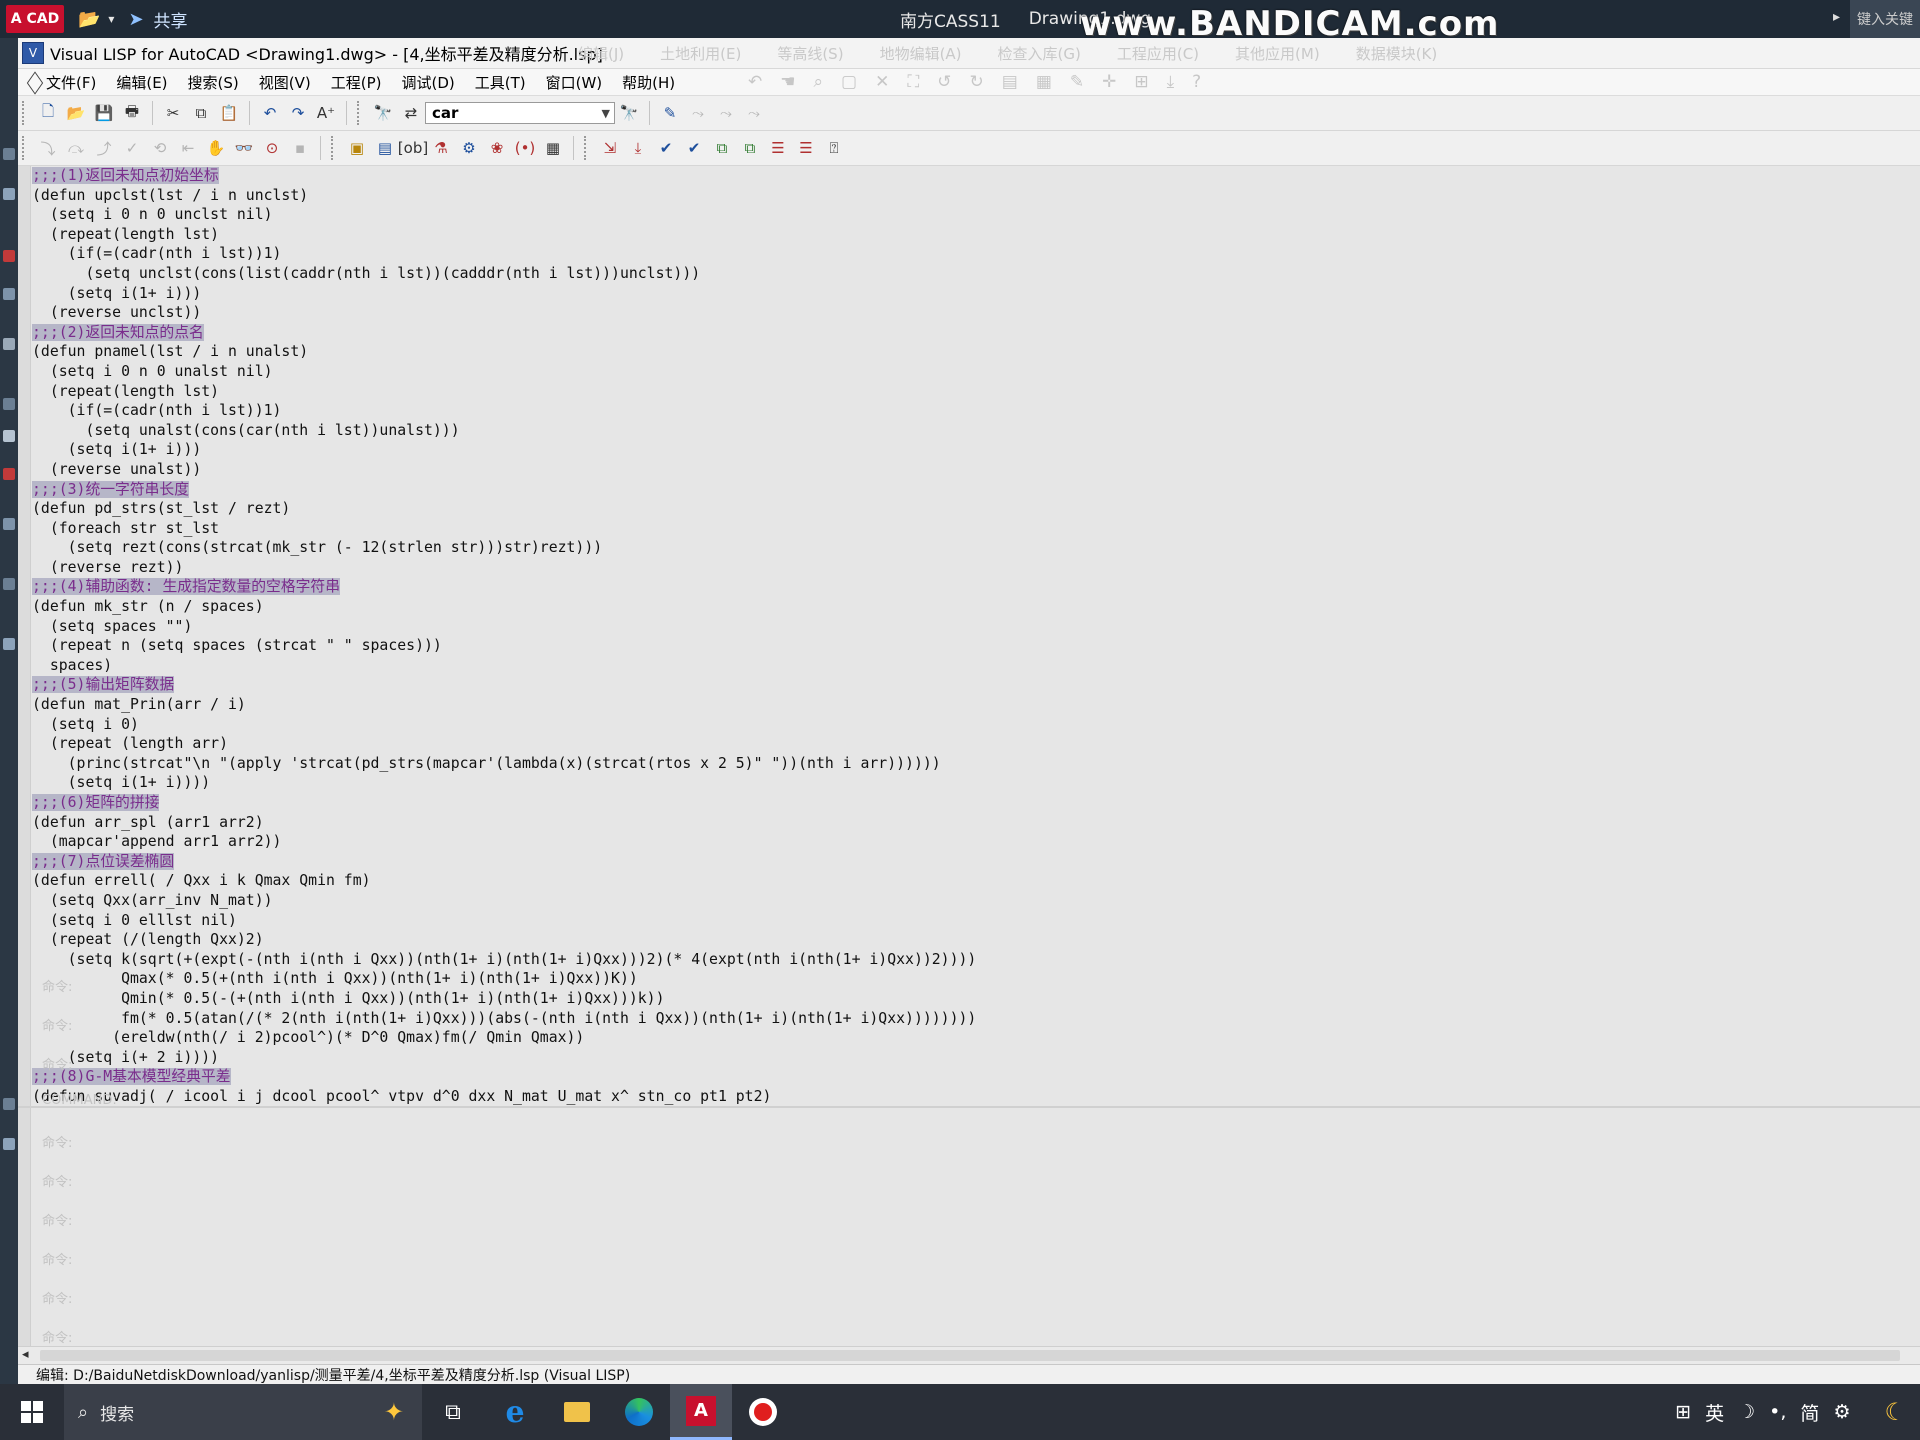 Image resolution: width=1920 pixels, height=1440 pixels. Describe the element at coordinates (1885, 19) in the screenshot. I see `command-search-box: 键入关键` at that location.